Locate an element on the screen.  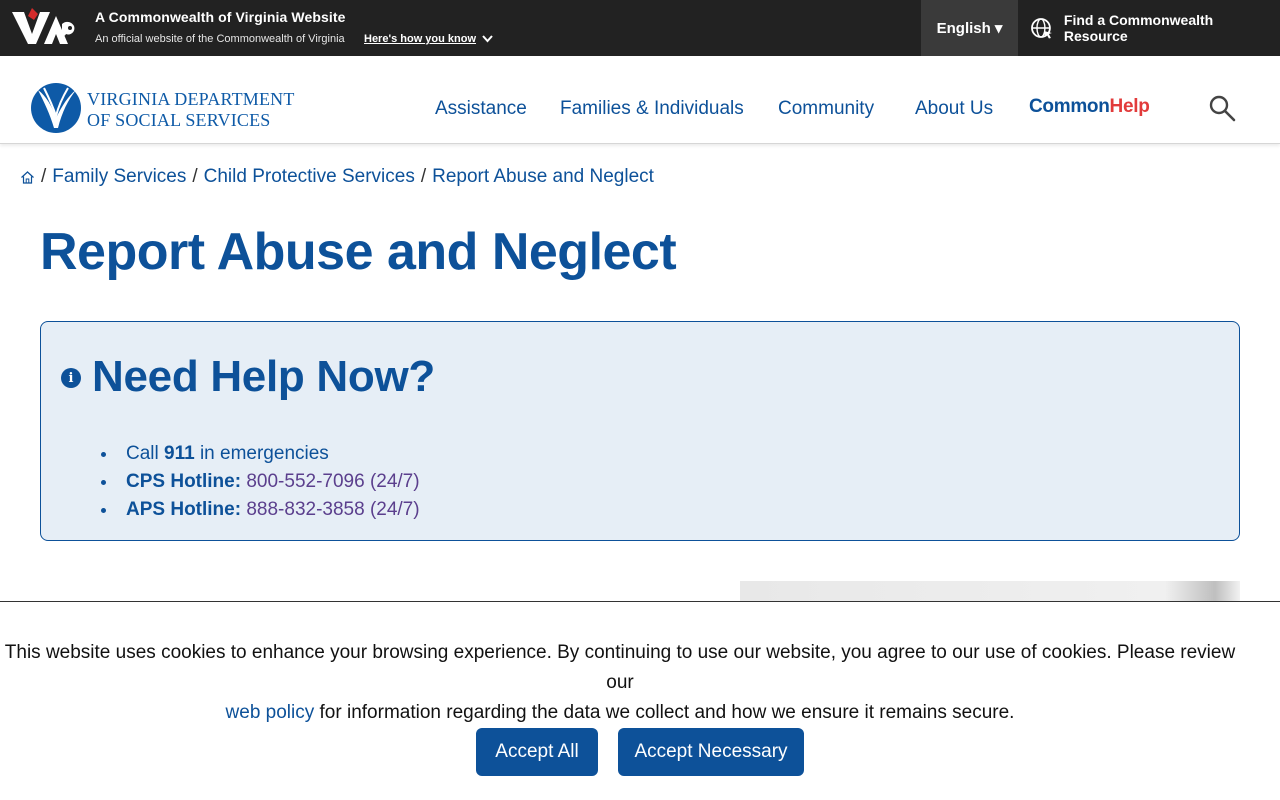
alert-title: Need Help Now? is located at coordinates (263, 376).